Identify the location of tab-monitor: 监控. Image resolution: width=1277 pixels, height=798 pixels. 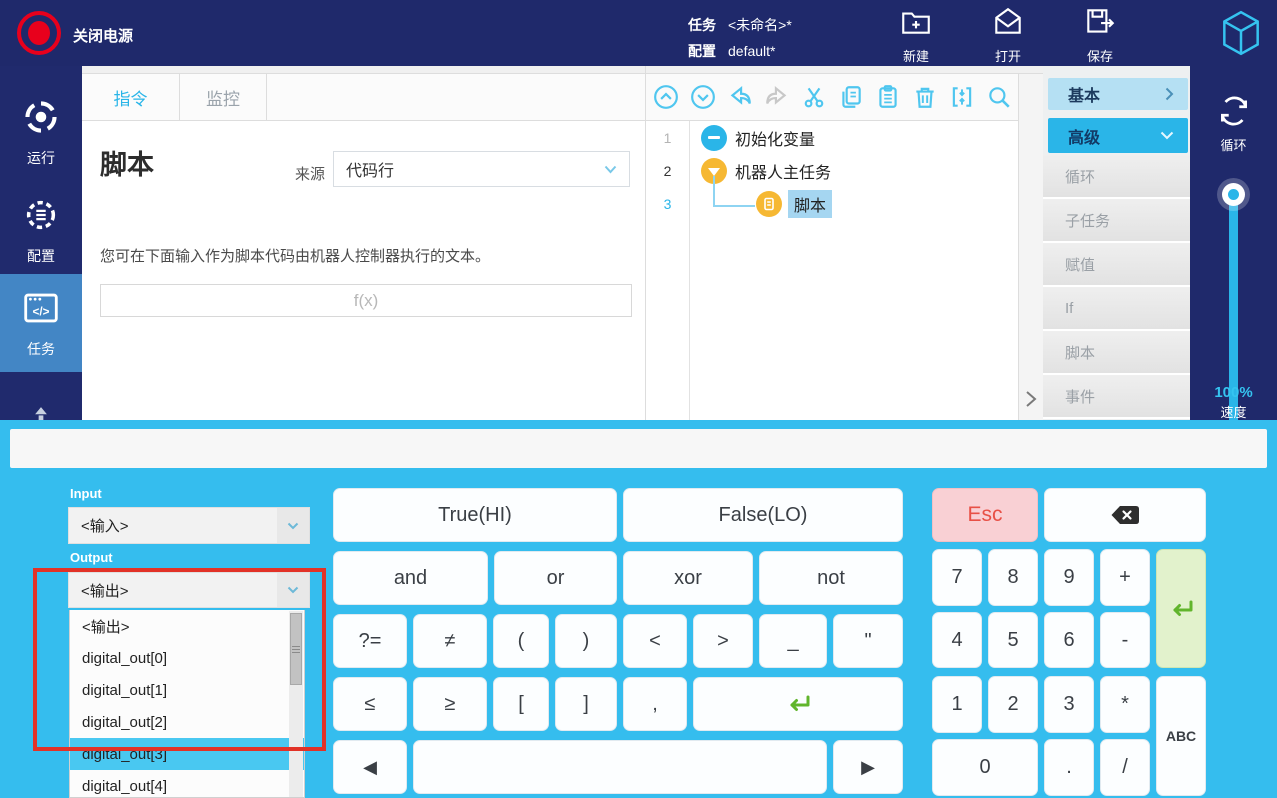
(223, 97).